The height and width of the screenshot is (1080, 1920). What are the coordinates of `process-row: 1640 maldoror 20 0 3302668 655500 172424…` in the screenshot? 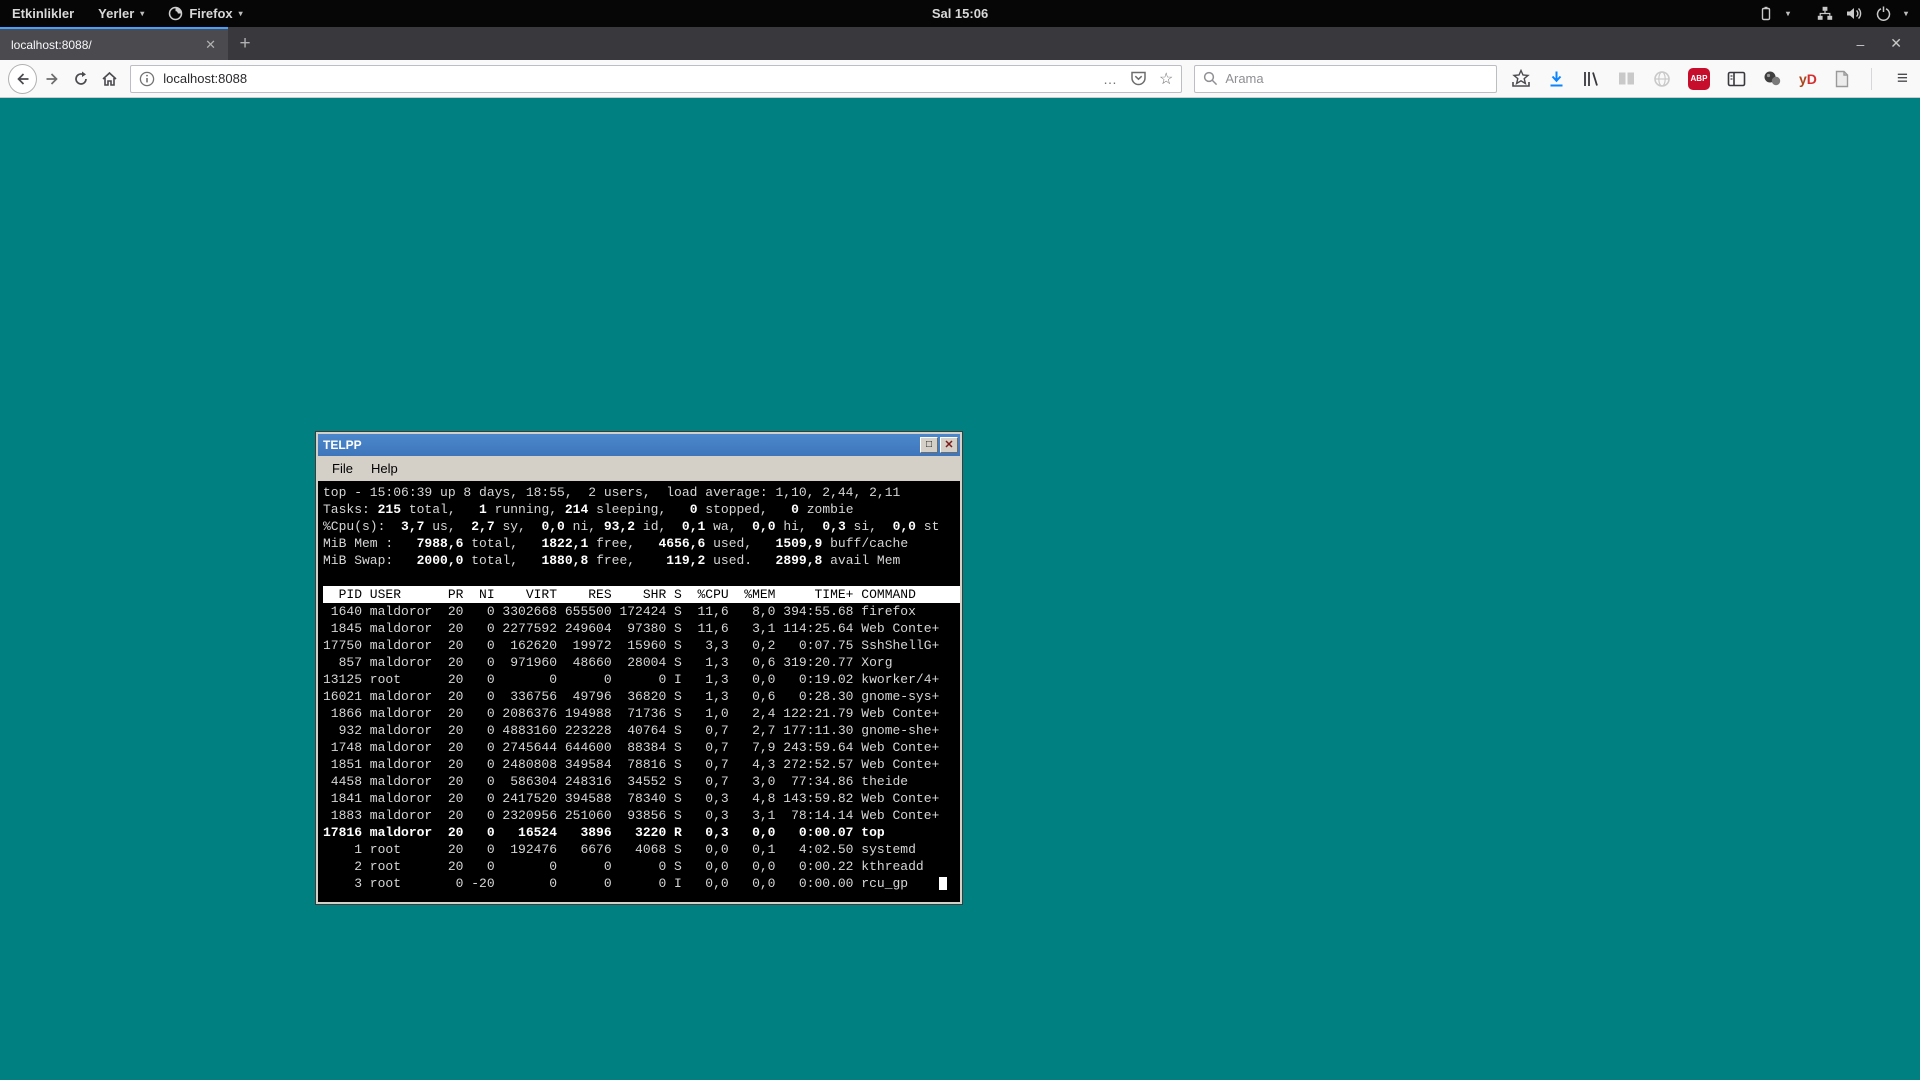 It's located at (619, 611).